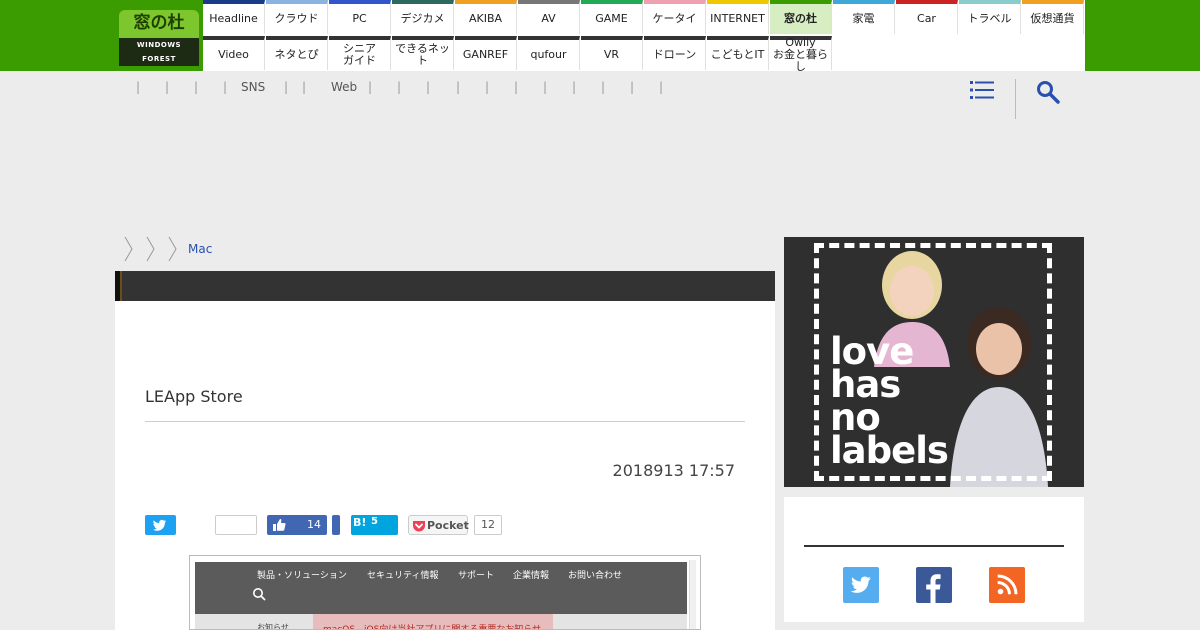 The width and height of the screenshot is (1200, 630). What do you see at coordinates (345, 525) in the screenshot?
I see `share-buttons: 14 B! 5 Pocket 12` at bounding box center [345, 525].